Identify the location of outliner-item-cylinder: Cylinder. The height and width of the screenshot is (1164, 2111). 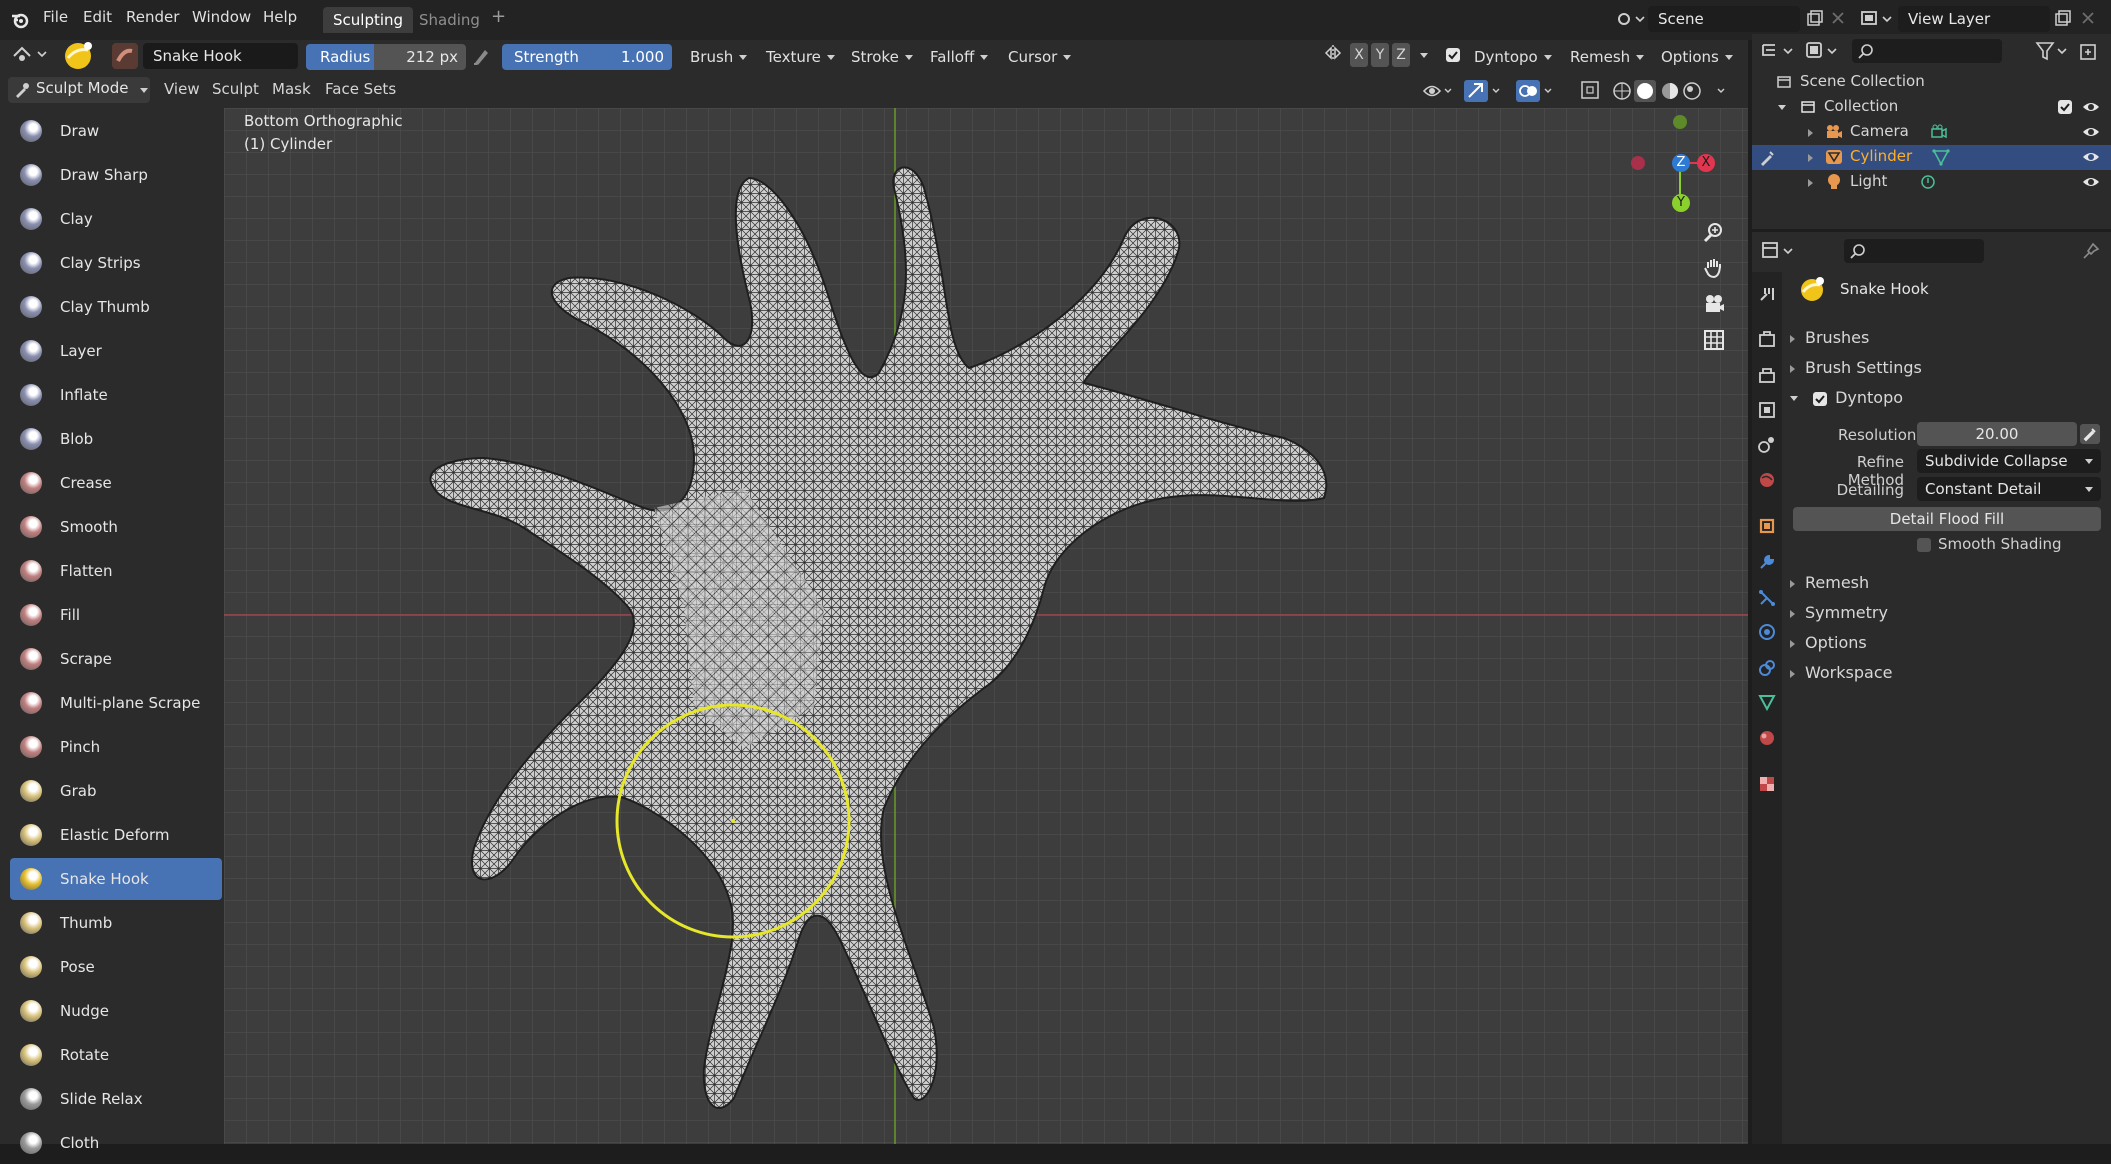
(1931, 157).